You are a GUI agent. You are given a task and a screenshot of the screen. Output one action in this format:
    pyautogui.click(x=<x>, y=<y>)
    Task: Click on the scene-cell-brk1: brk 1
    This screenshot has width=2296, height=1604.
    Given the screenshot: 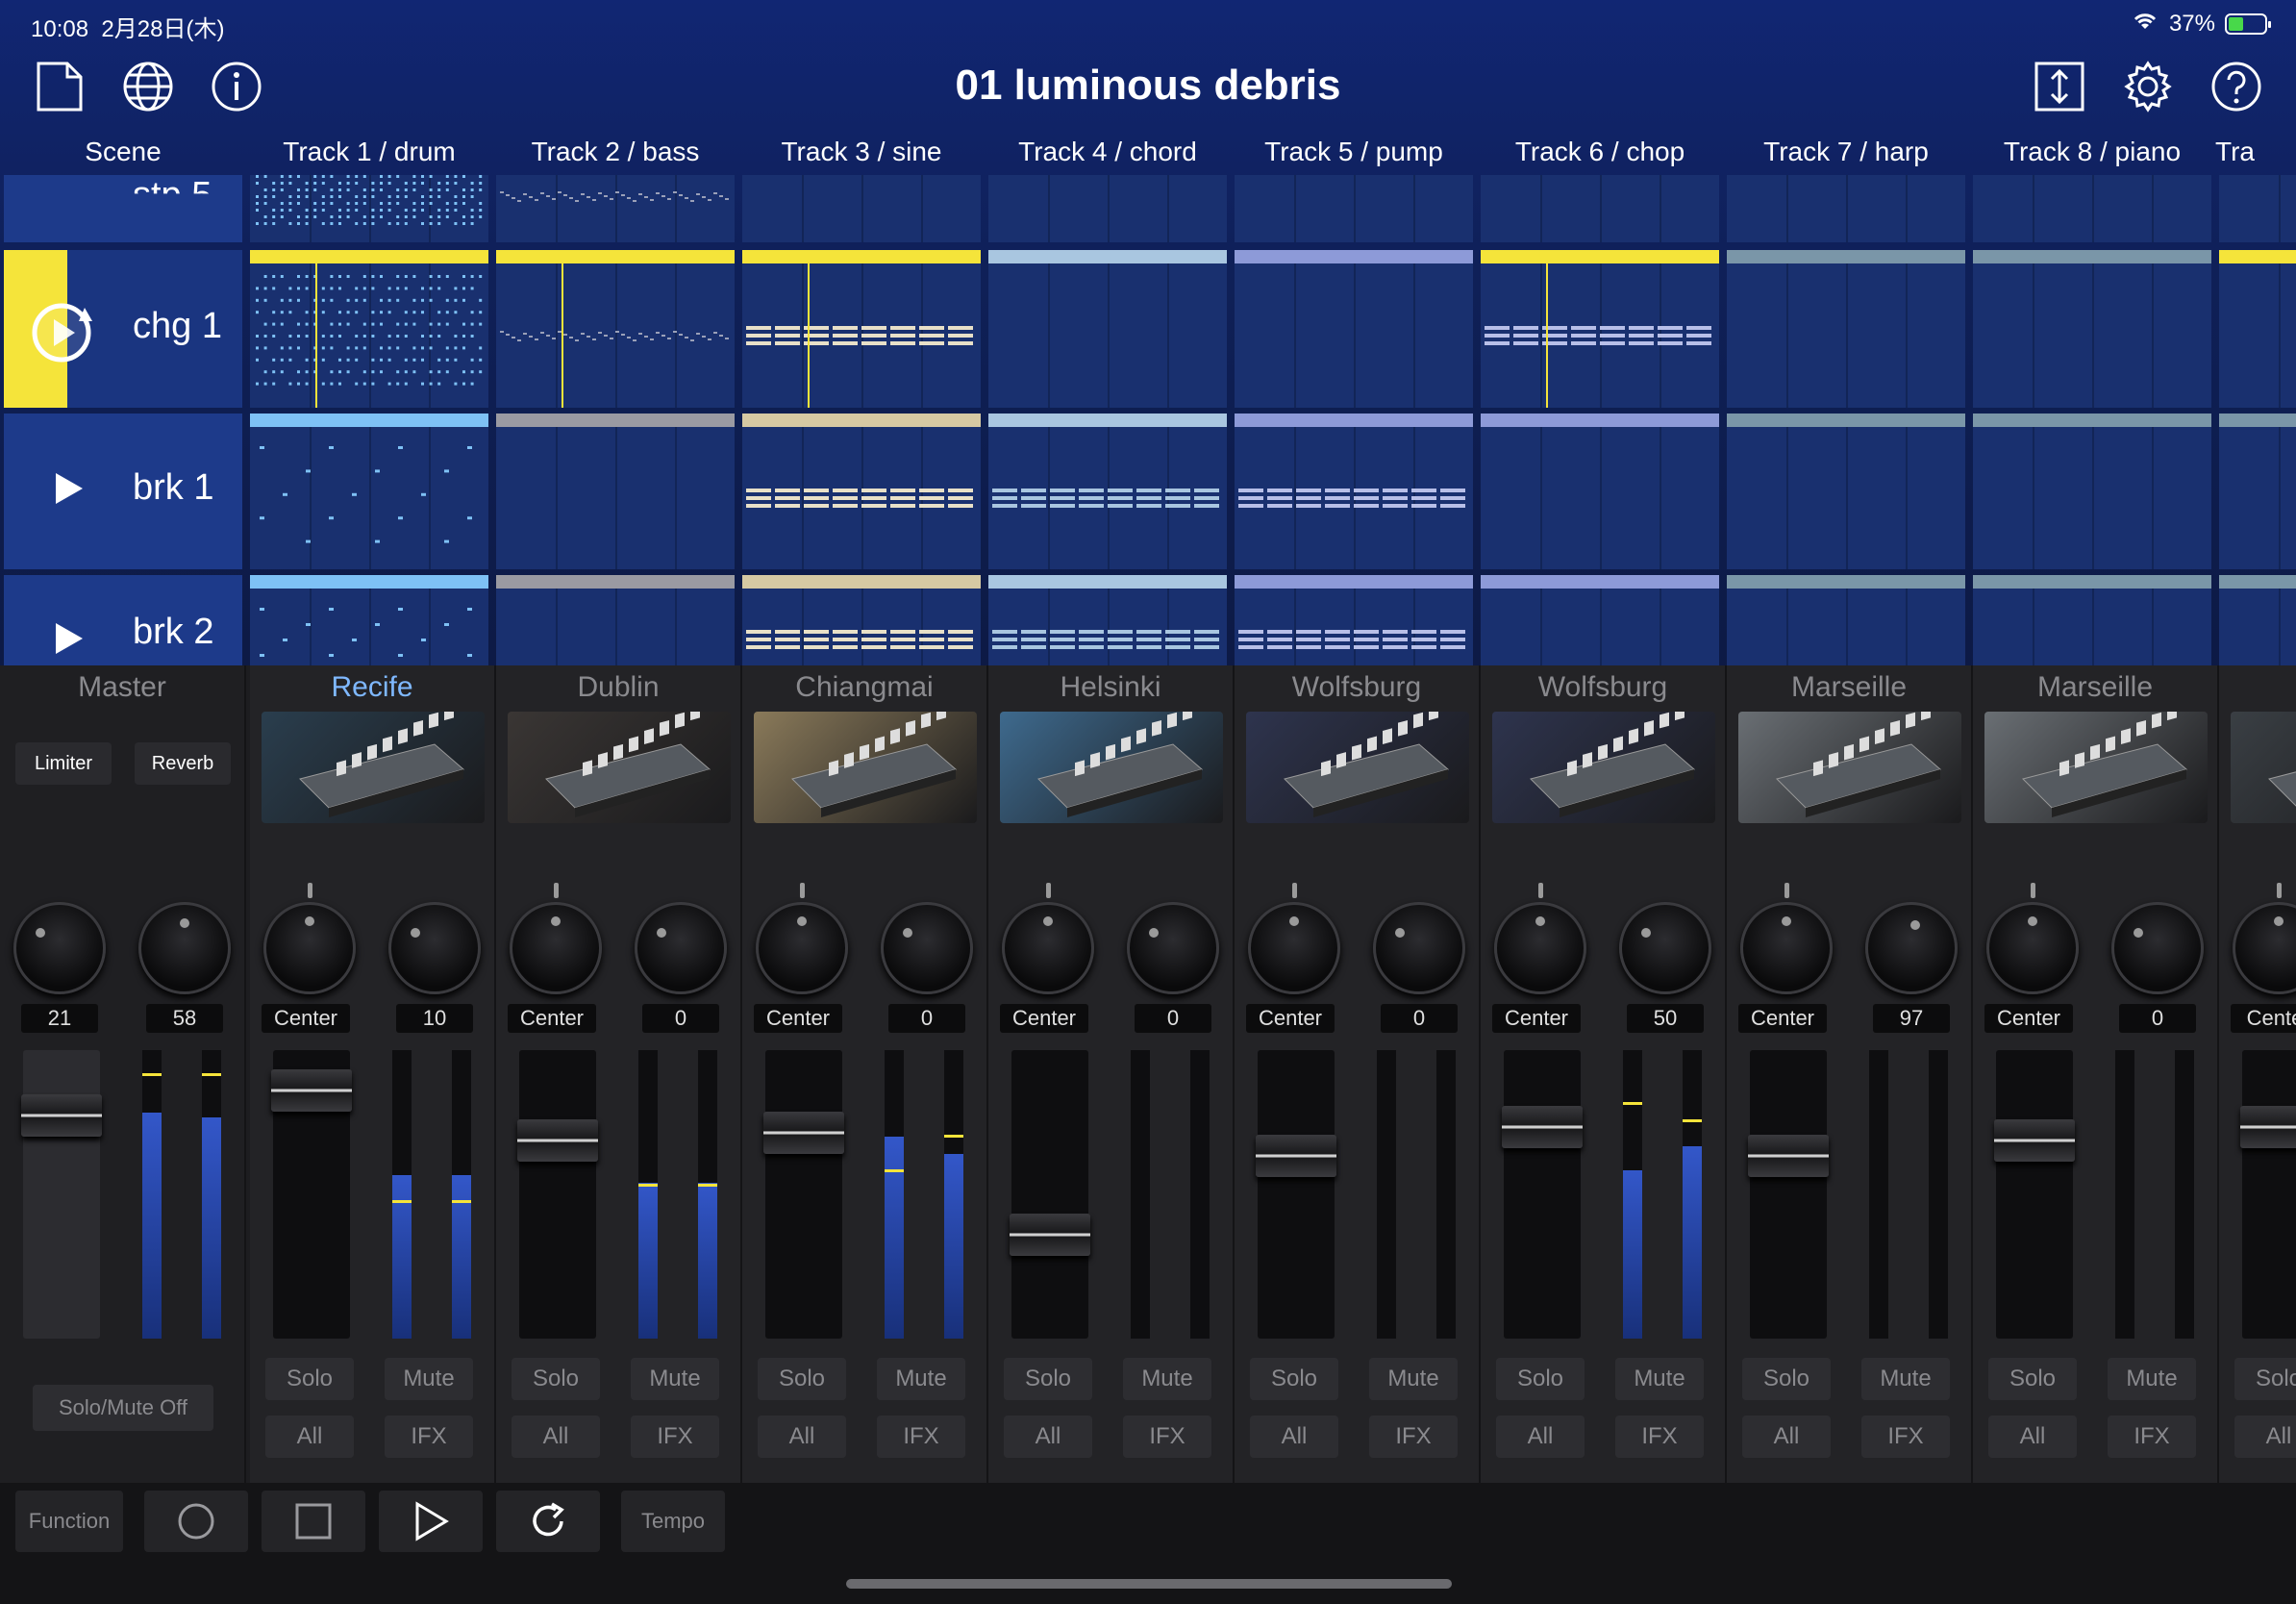 What is the action you would take?
    pyautogui.click(x=123, y=491)
    